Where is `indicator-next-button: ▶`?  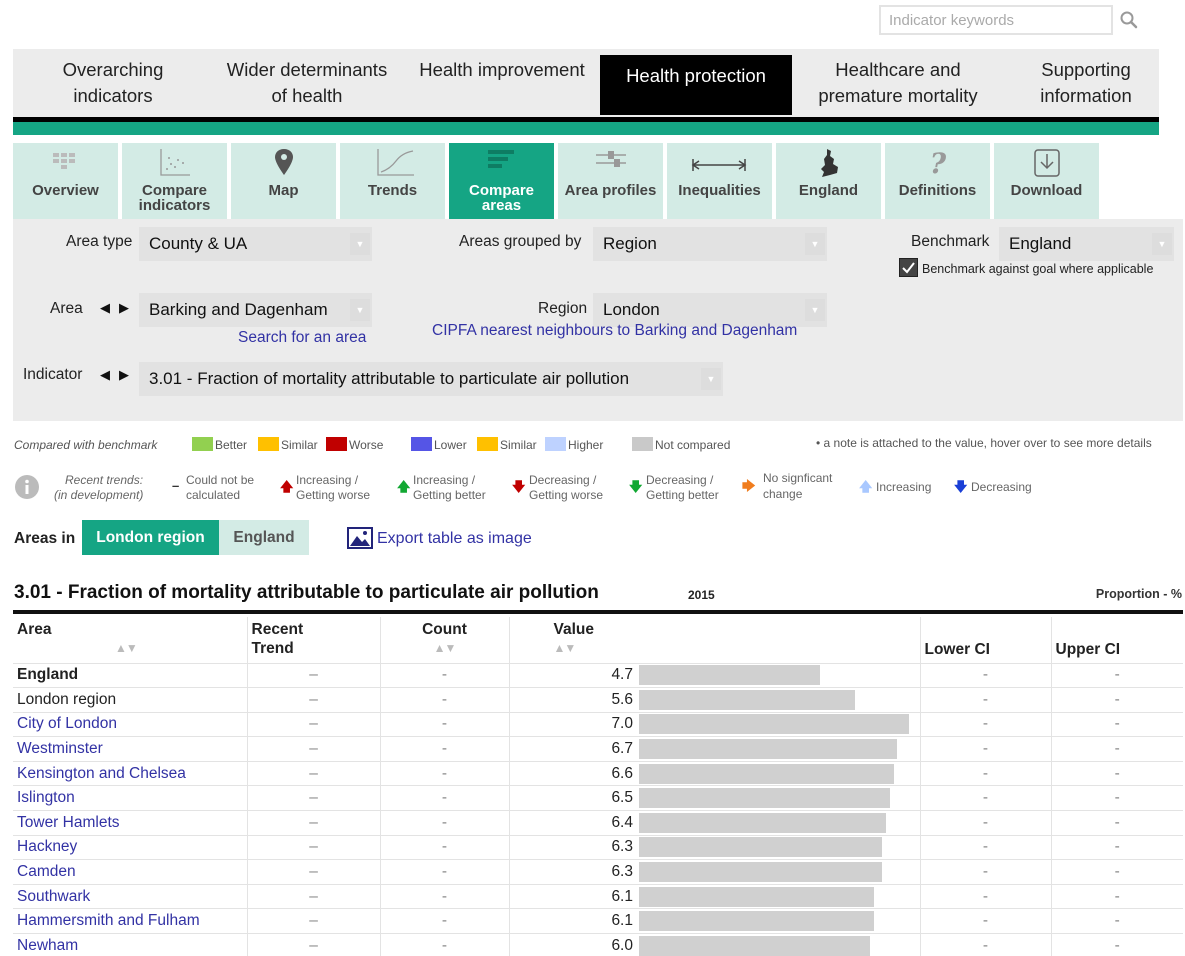 indicator-next-button: ▶ is located at coordinates (124, 375).